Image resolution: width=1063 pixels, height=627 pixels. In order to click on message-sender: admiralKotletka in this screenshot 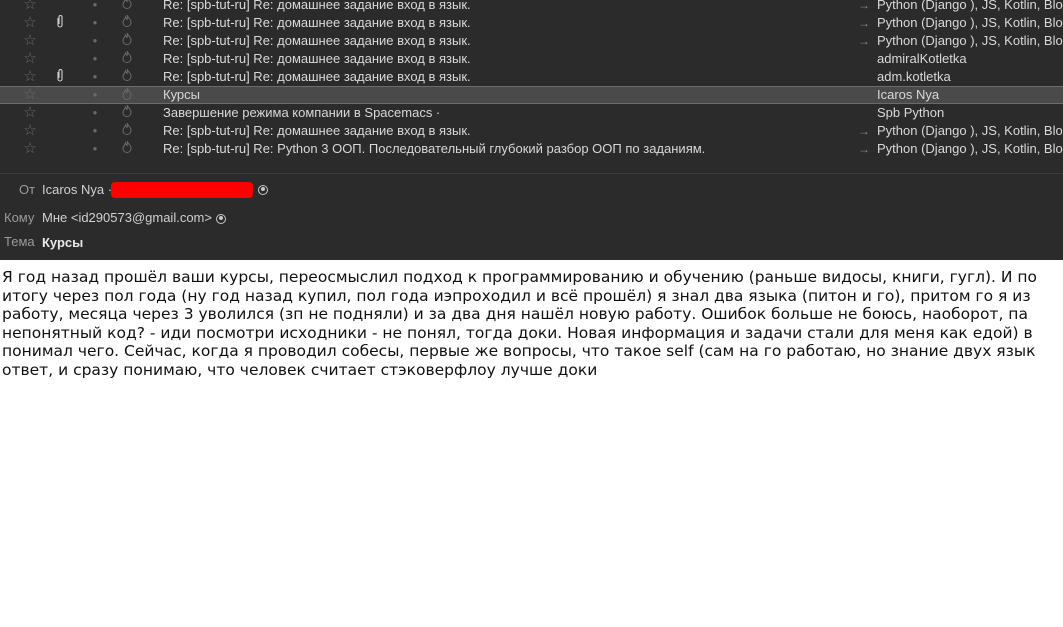, I will do `click(922, 58)`.